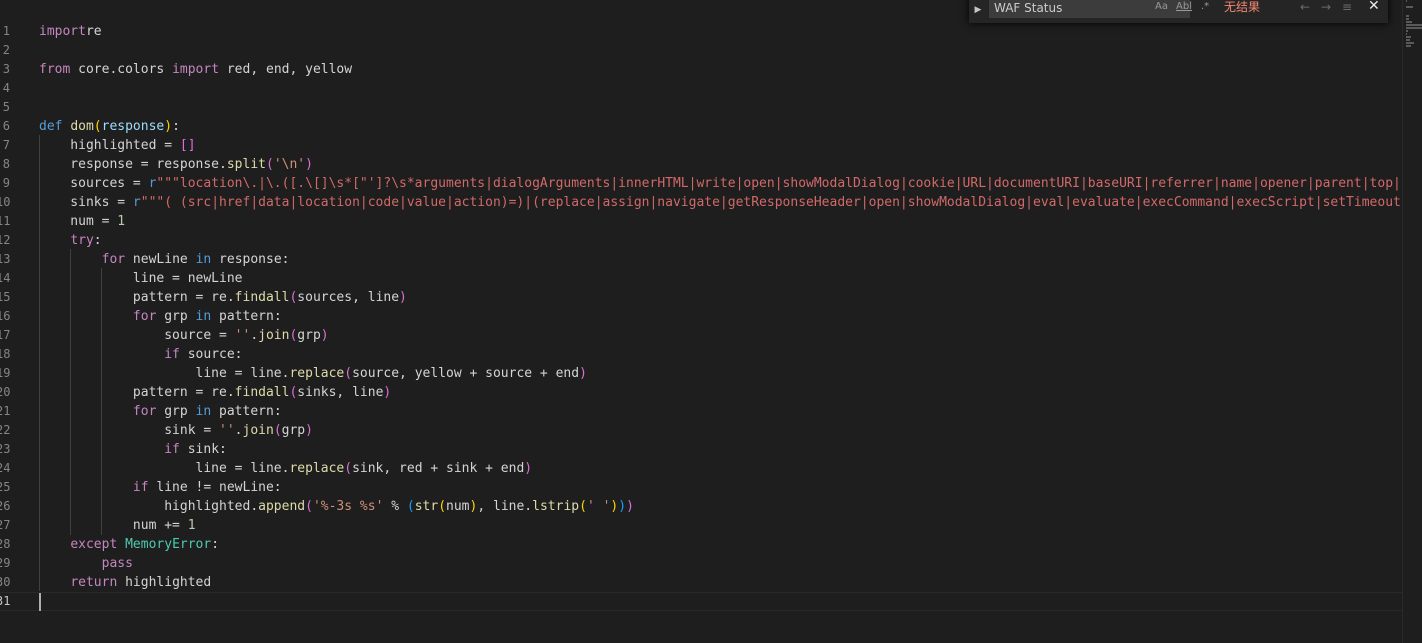 Image resolution: width=1422 pixels, height=643 pixels. What do you see at coordinates (720, 544) in the screenshot?
I see `code-line: except MemoryError:` at bounding box center [720, 544].